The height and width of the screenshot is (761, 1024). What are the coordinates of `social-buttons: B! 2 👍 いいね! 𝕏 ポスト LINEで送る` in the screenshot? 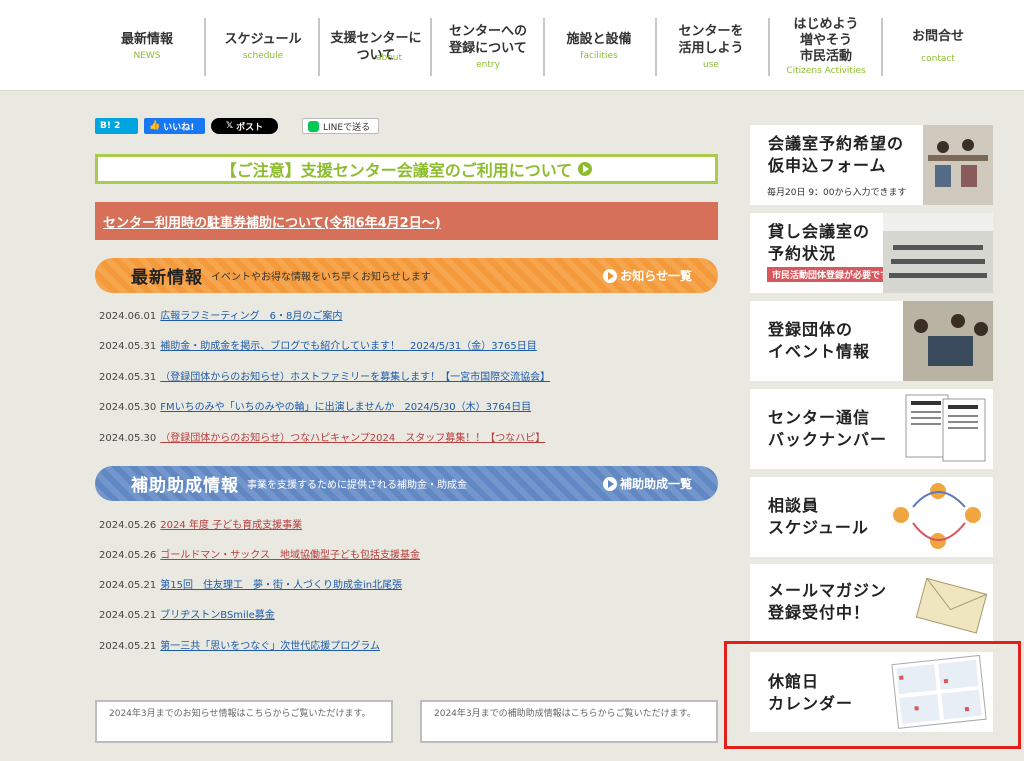 It's located at (237, 126).